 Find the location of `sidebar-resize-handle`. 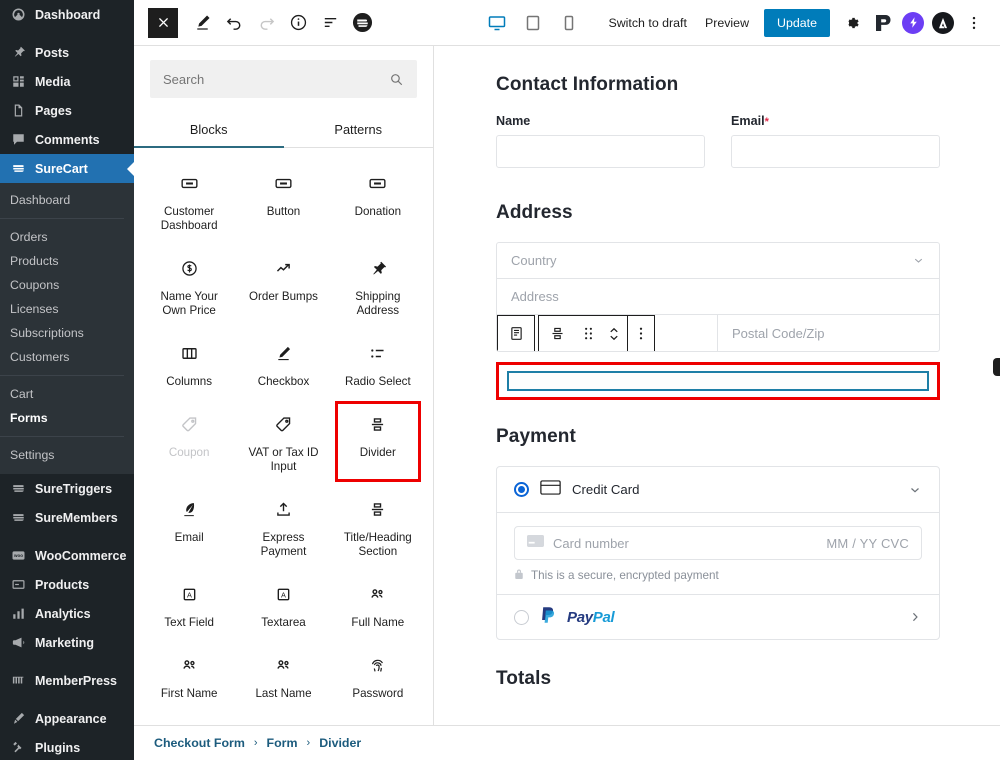

sidebar-resize-handle is located at coordinates (996, 367).